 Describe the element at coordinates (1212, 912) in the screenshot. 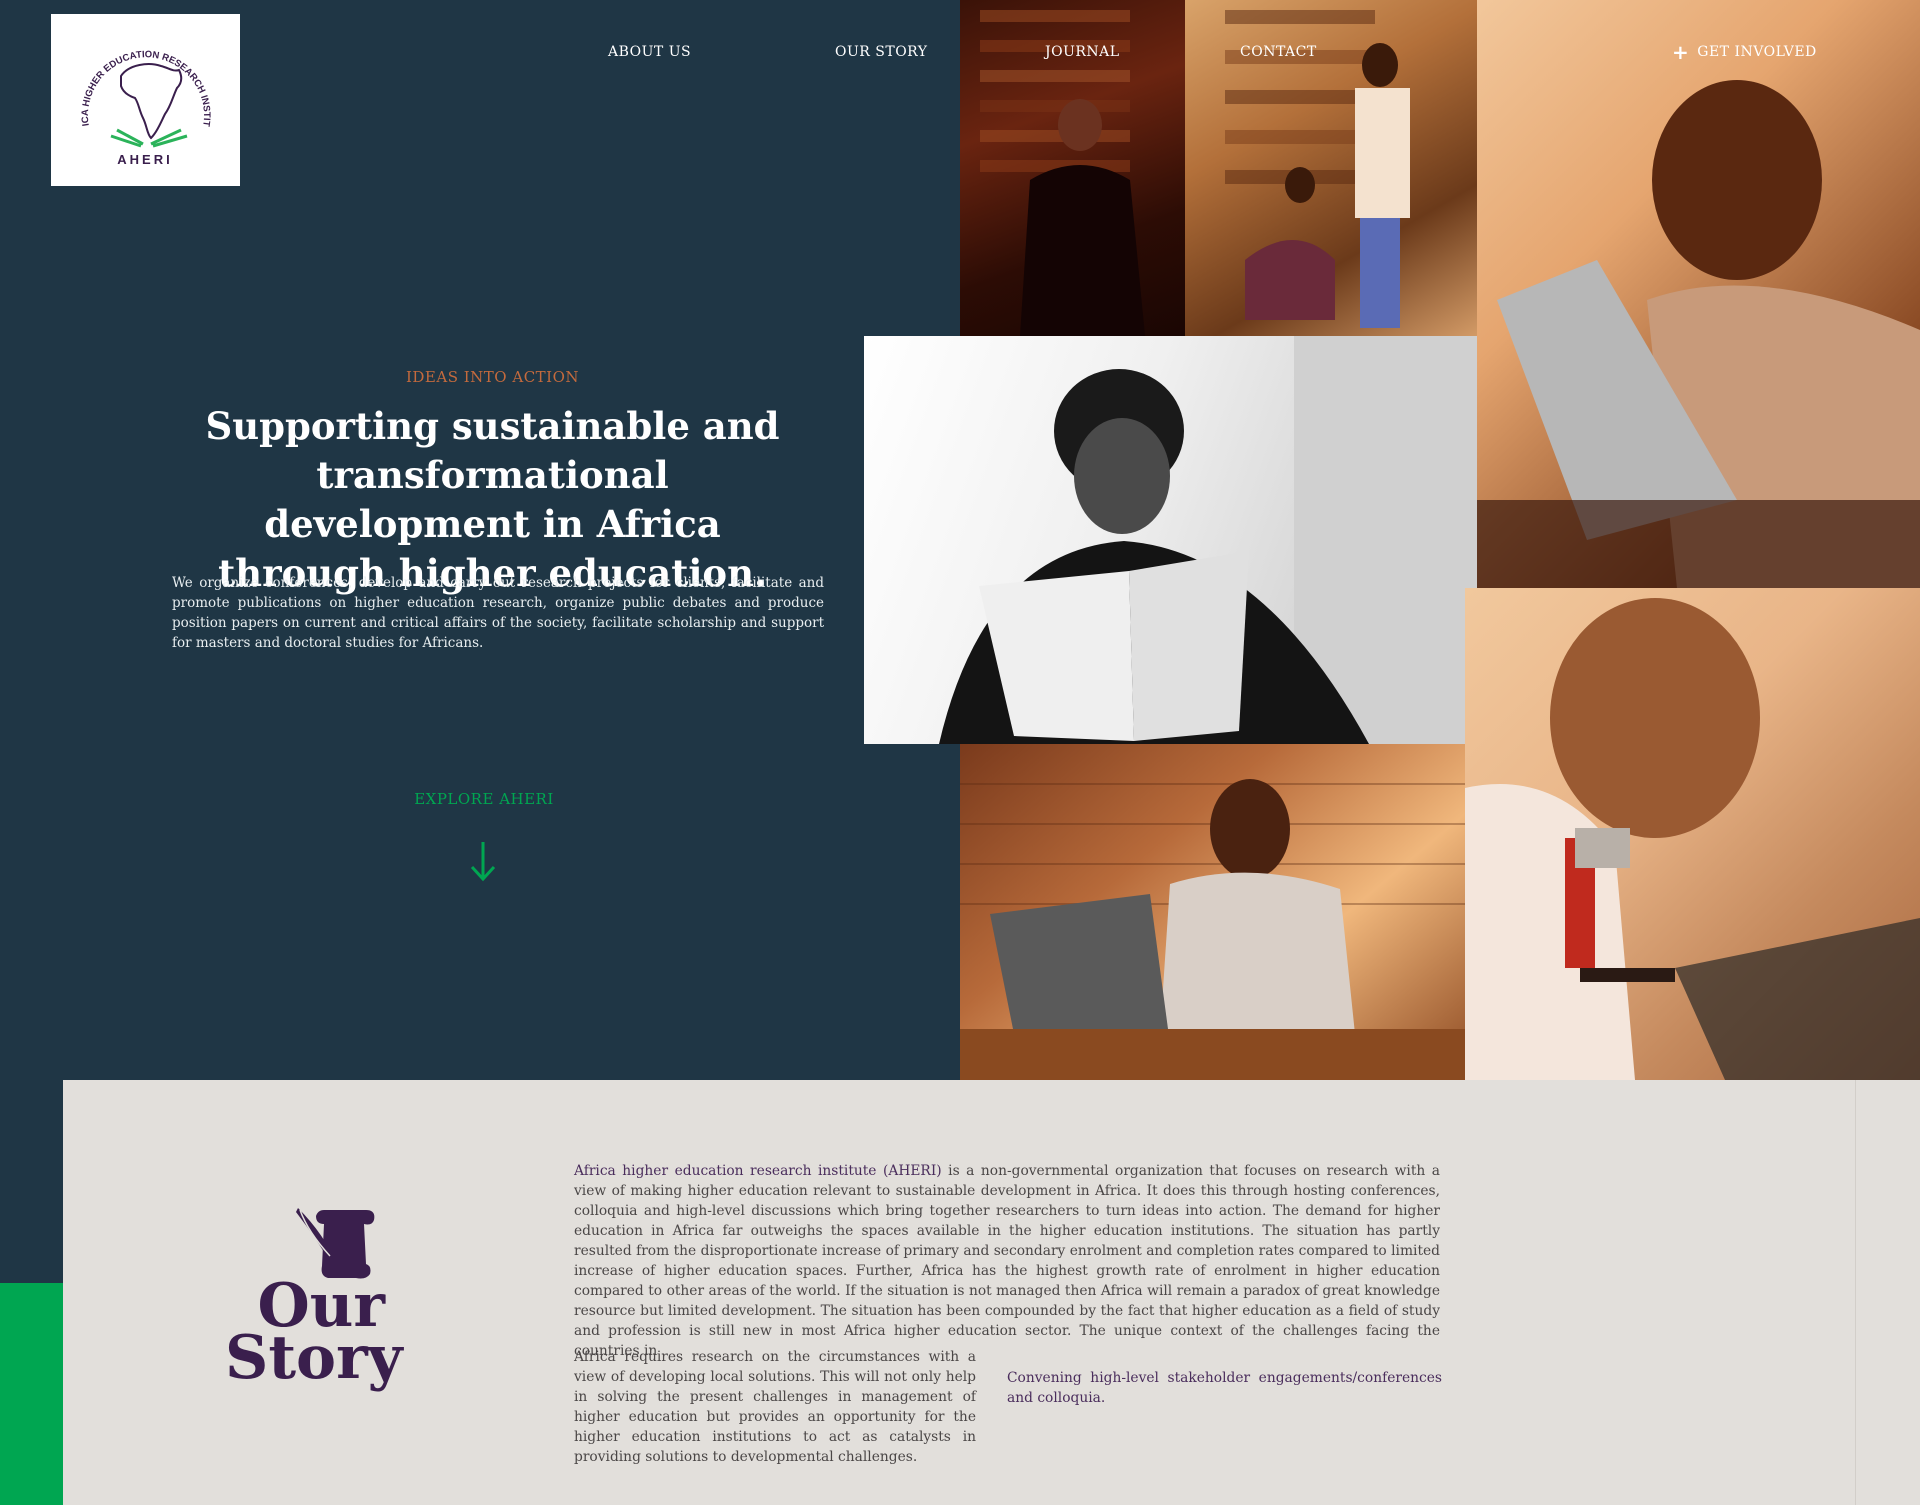

I see `photo-man-on-laptop` at that location.